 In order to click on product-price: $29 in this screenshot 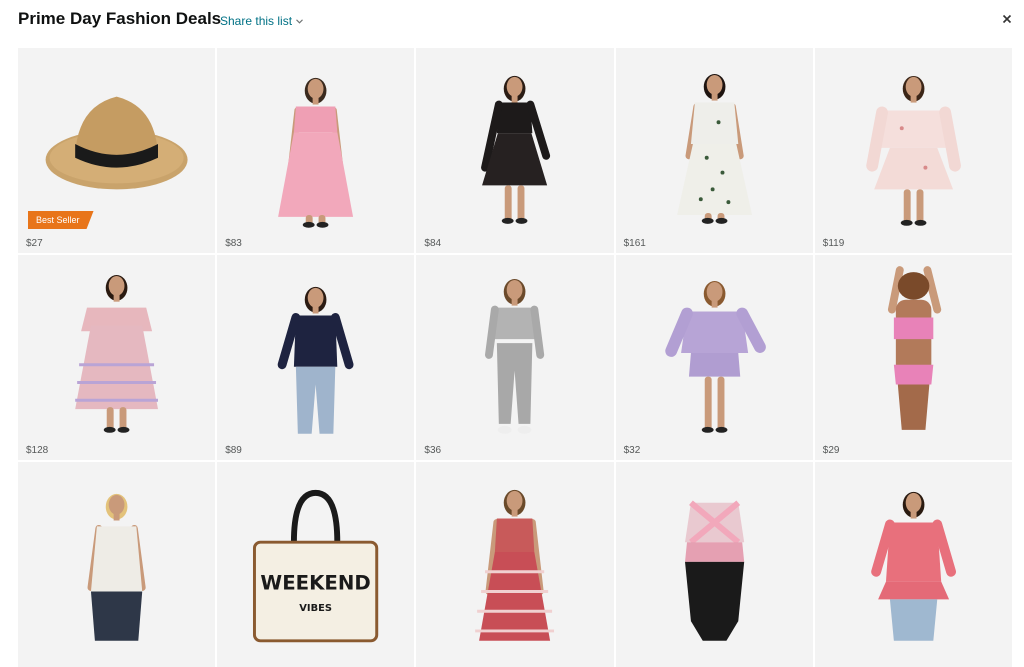, I will do `click(831, 450)`.